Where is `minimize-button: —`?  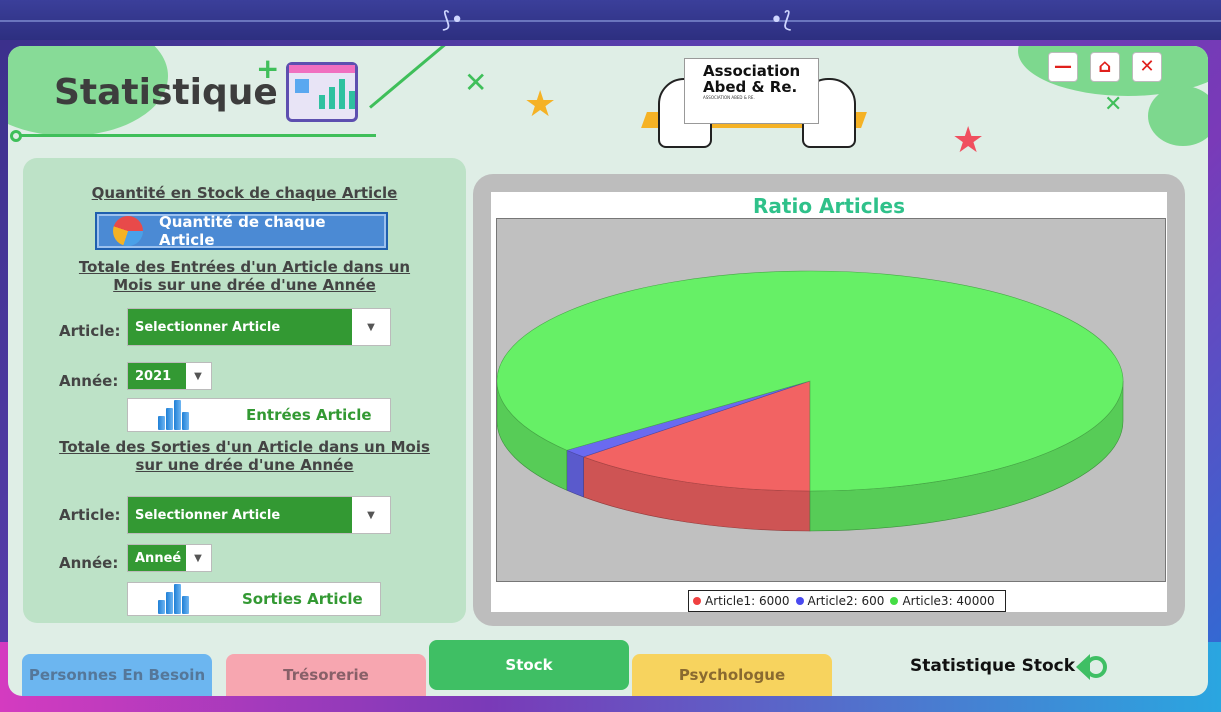
minimize-button: — is located at coordinates (1063, 67).